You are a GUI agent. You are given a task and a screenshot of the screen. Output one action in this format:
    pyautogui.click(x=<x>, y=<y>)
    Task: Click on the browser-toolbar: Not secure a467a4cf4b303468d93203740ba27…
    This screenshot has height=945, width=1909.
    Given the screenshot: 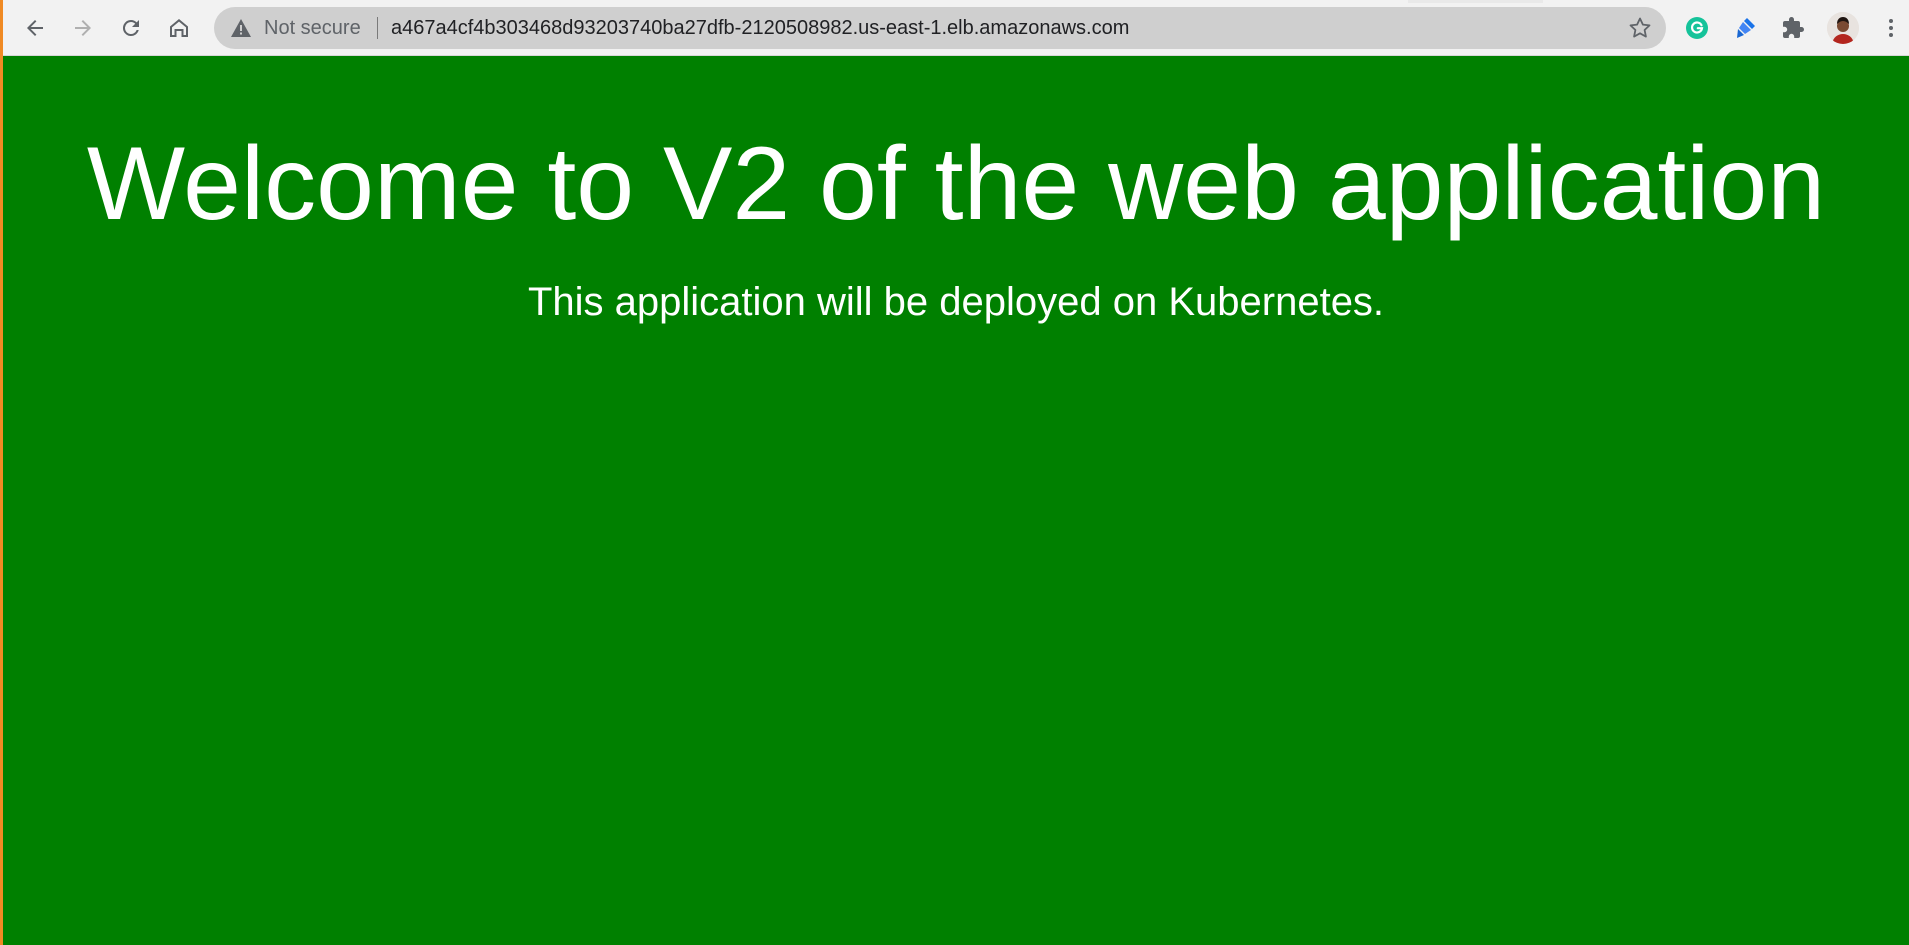 What is the action you would take?
    pyautogui.click(x=956, y=28)
    